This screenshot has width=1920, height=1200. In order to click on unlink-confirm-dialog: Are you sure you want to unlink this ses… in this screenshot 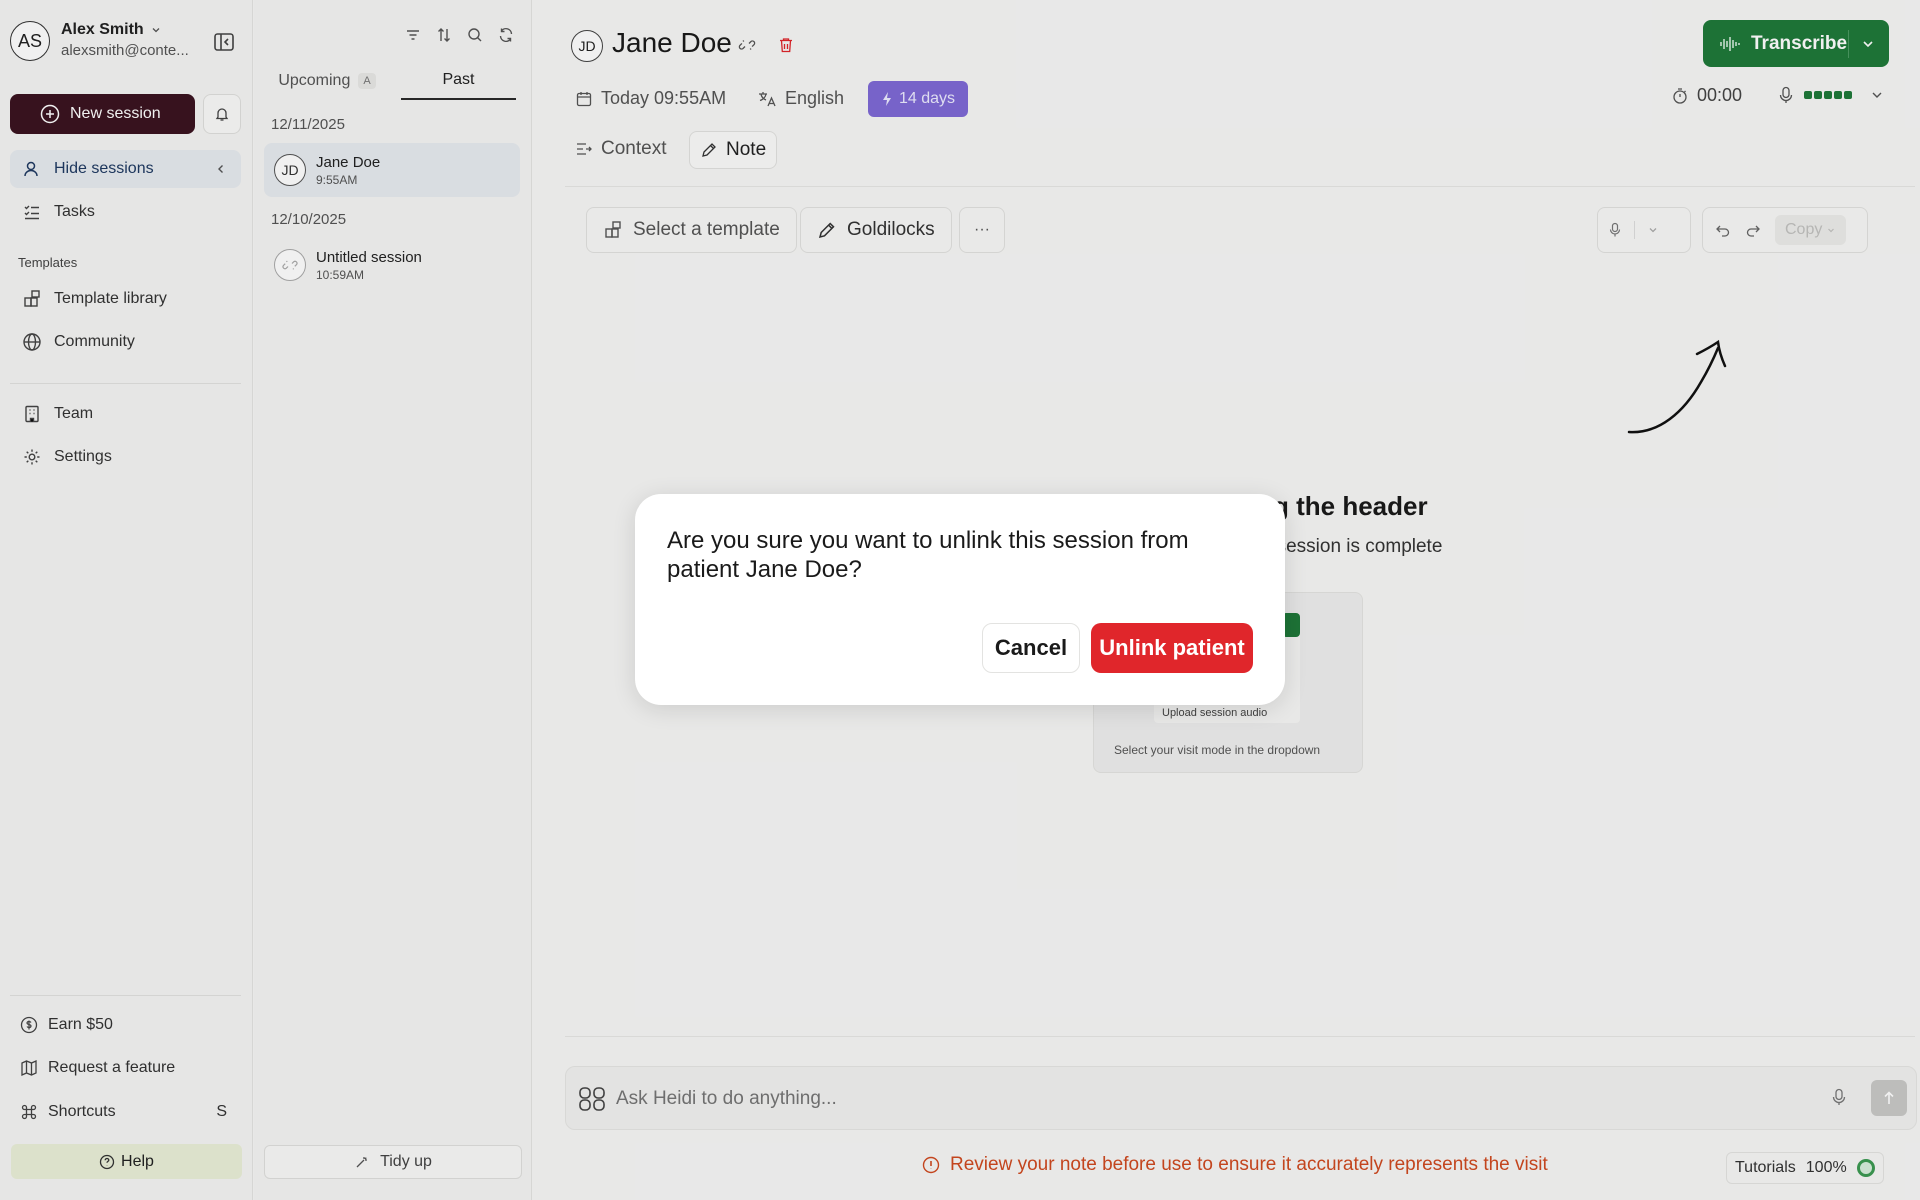, I will do `click(960, 599)`.